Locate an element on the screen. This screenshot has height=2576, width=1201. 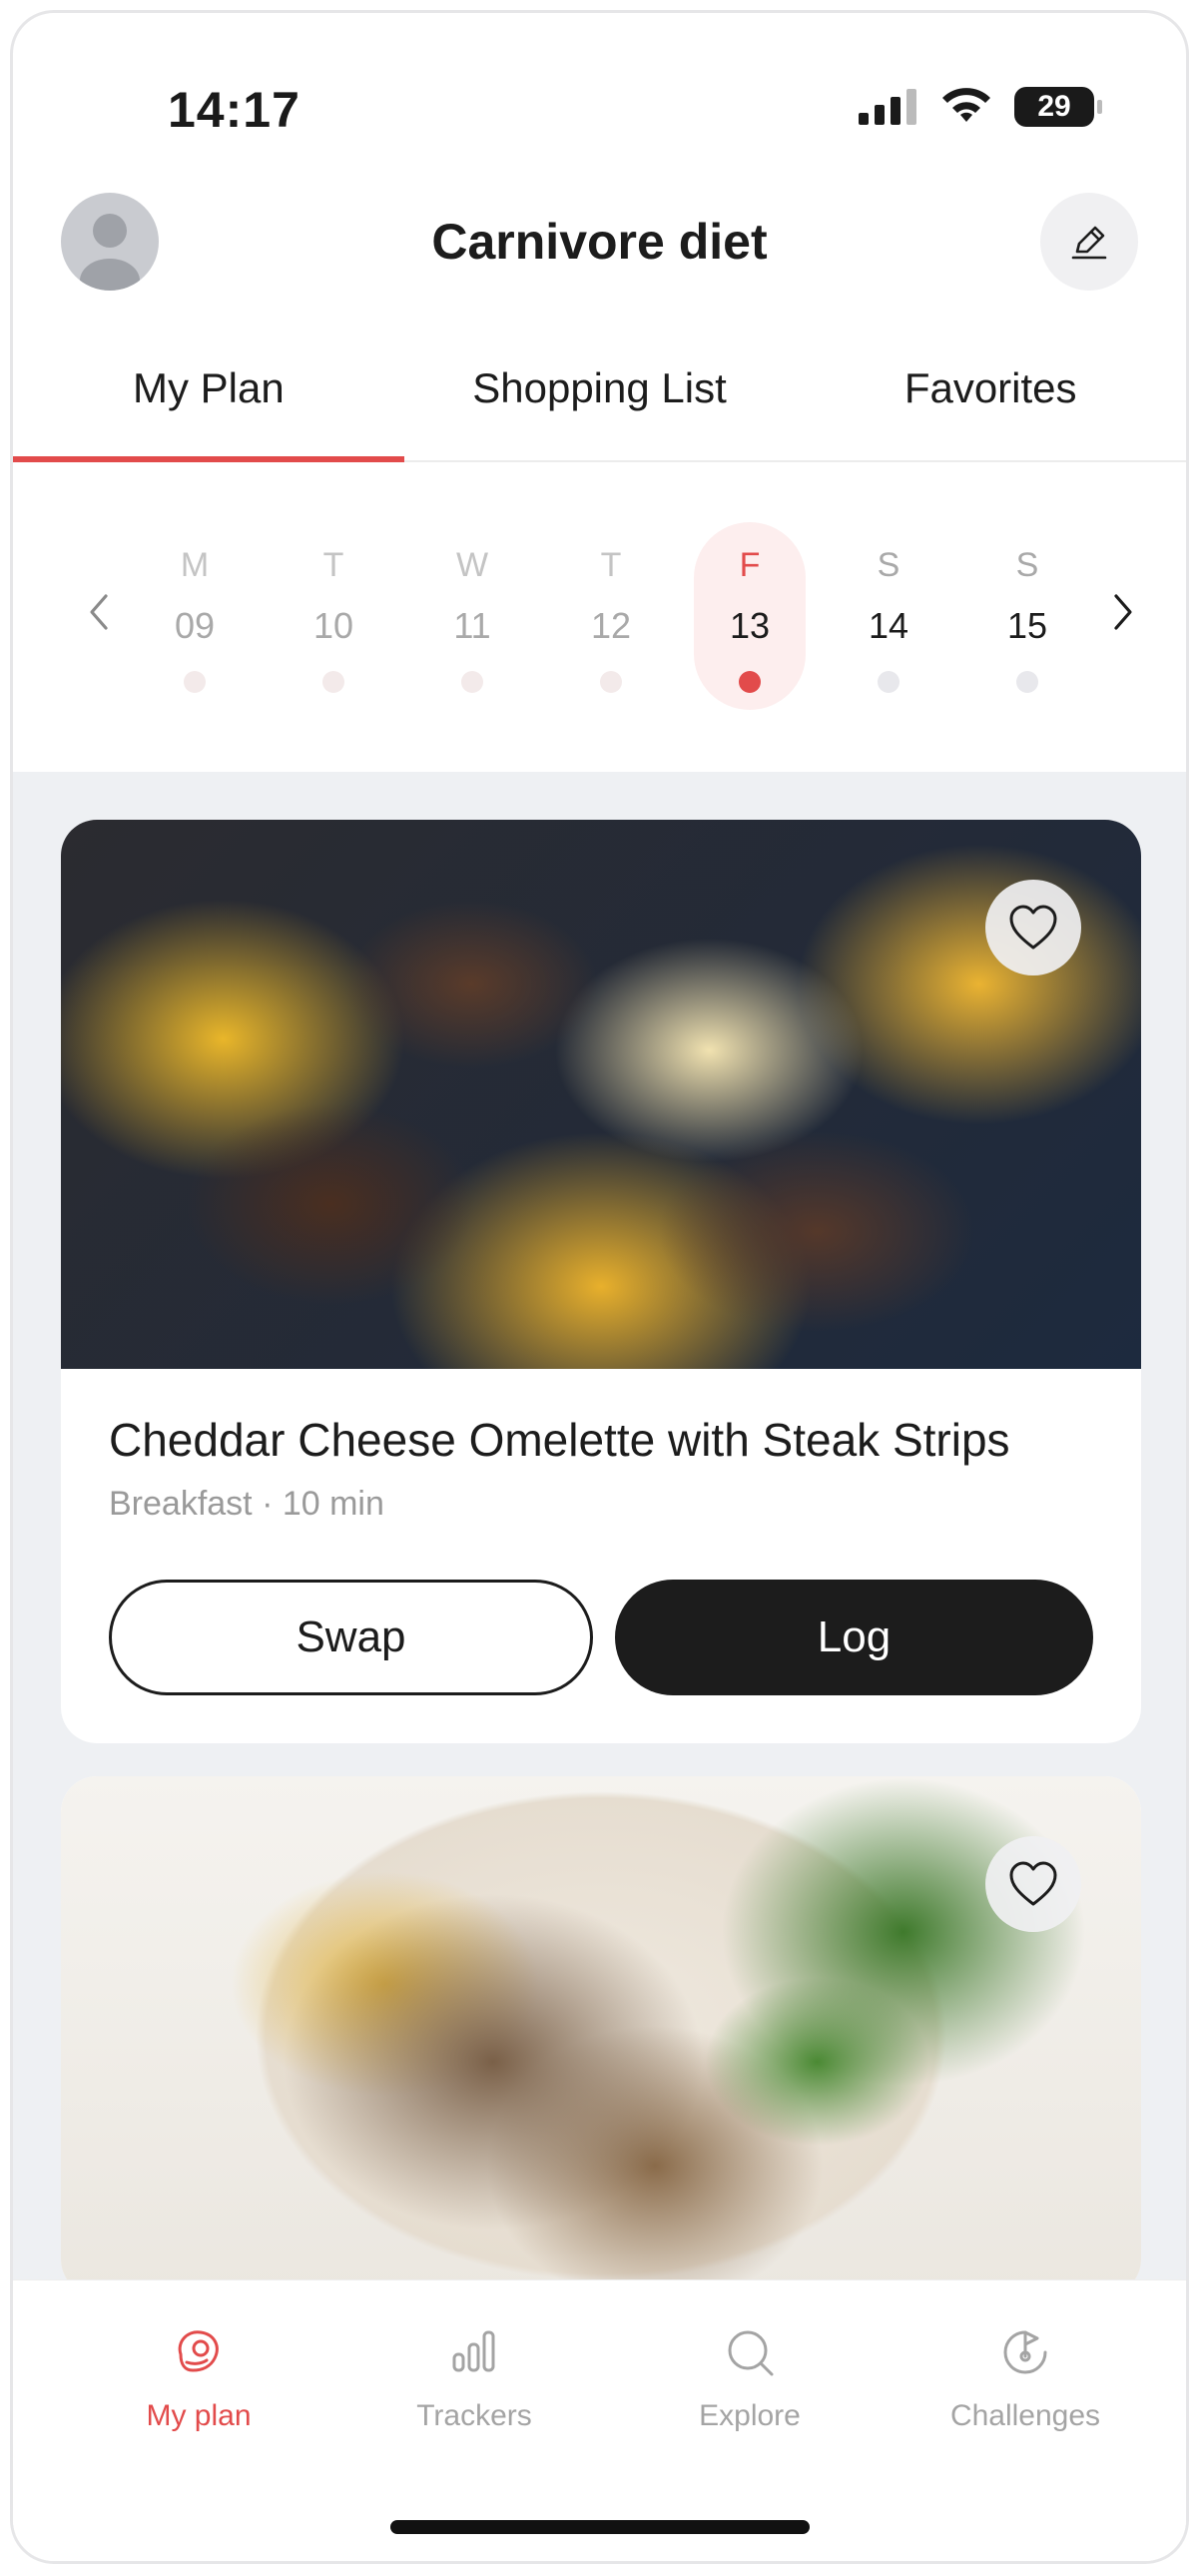
week-selector: M 09 T 10 W 11 T 12 F 13 S 14 S 15 is located at coordinates (599, 617).